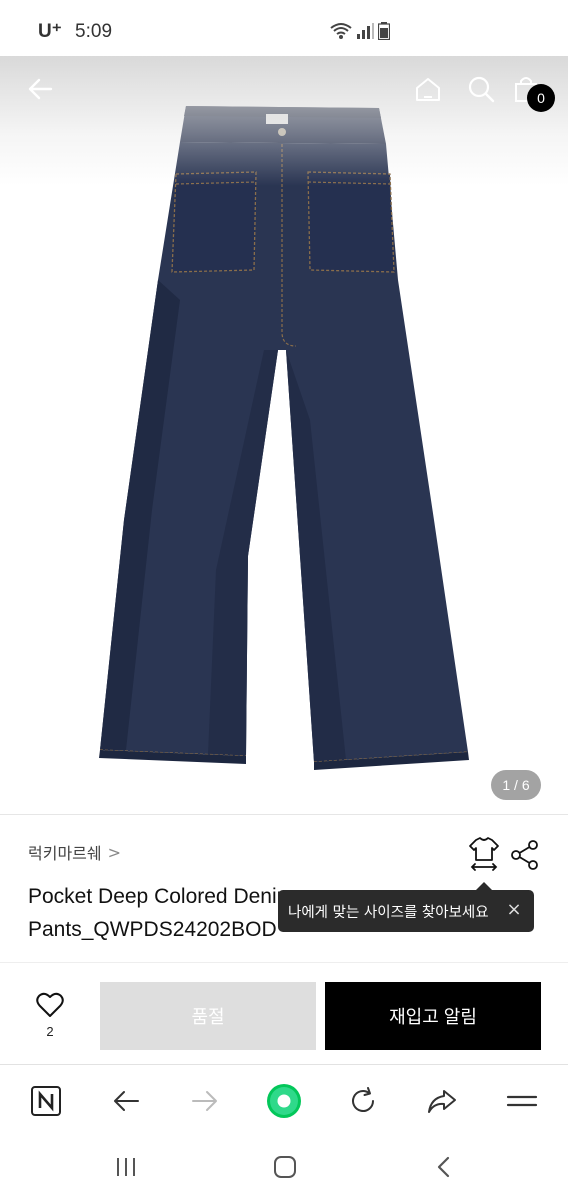 The width and height of the screenshot is (568, 1200). I want to click on signal-icon, so click(365, 31).